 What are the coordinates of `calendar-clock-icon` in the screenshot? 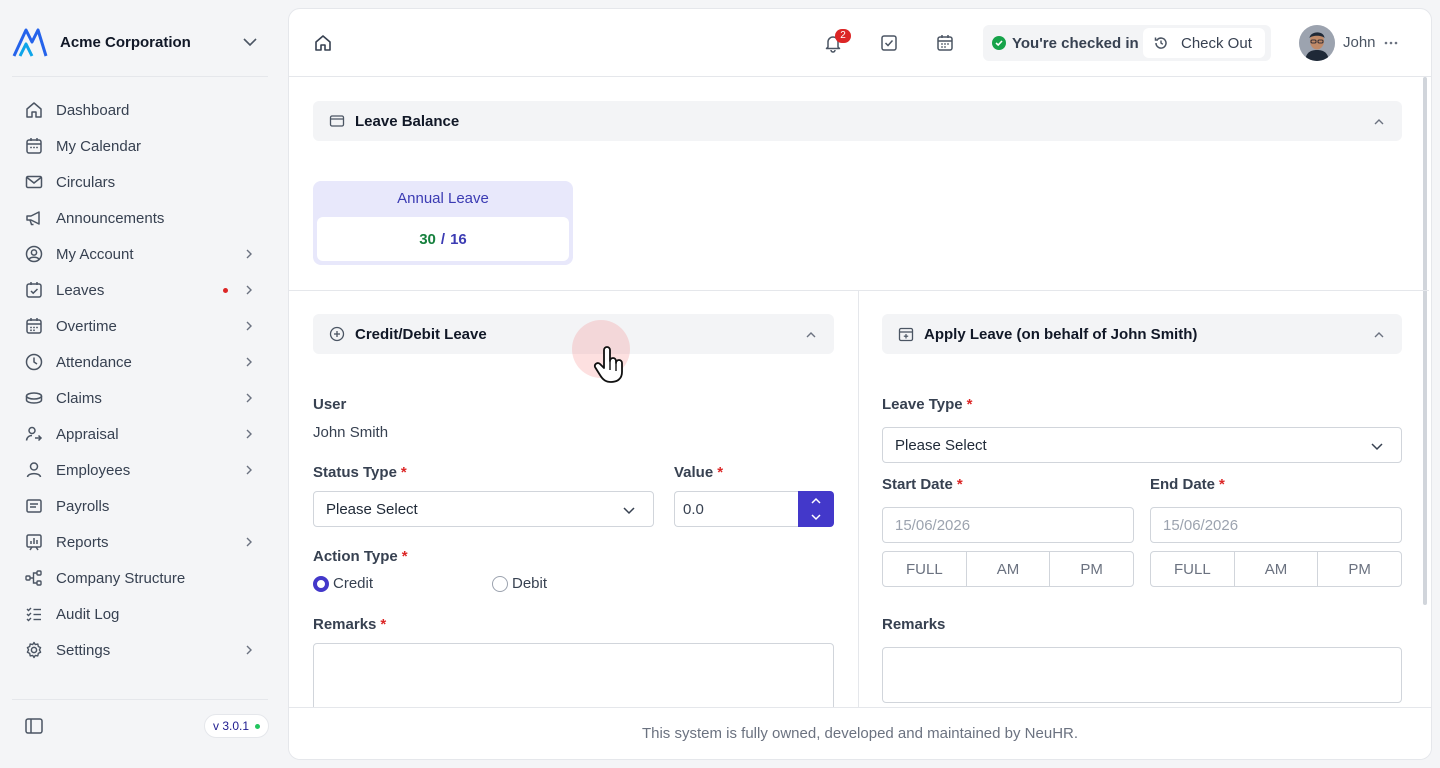 It's located at (34, 326).